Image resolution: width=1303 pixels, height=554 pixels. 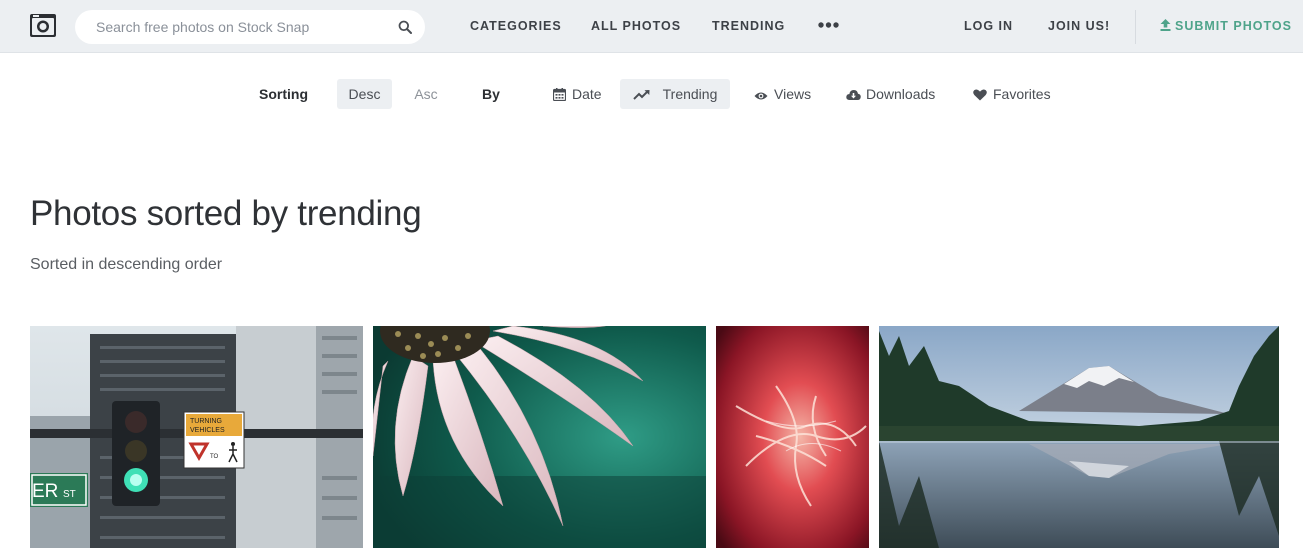 What do you see at coordinates (587, 94) in the screenshot?
I see `sort-by-date-label: Date` at bounding box center [587, 94].